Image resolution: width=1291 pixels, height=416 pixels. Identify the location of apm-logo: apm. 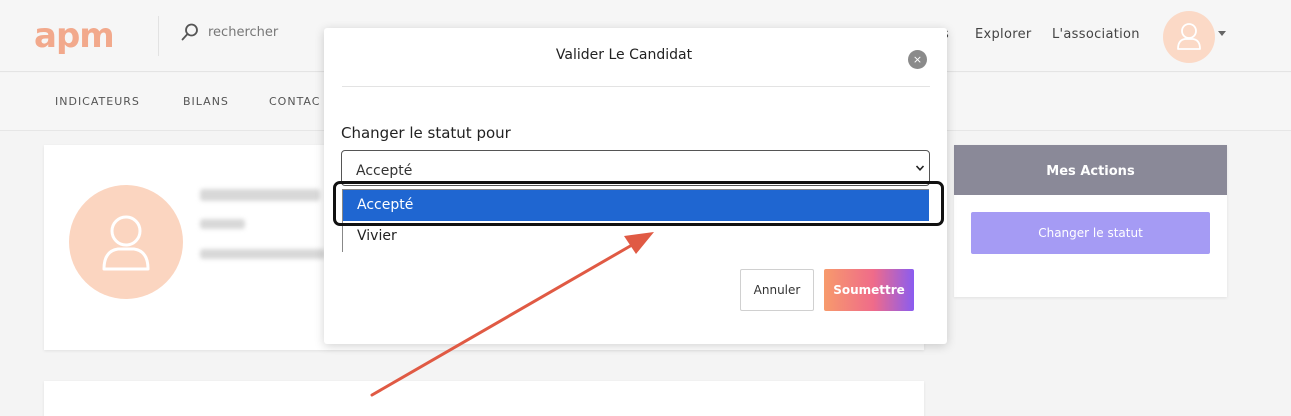
(74, 36).